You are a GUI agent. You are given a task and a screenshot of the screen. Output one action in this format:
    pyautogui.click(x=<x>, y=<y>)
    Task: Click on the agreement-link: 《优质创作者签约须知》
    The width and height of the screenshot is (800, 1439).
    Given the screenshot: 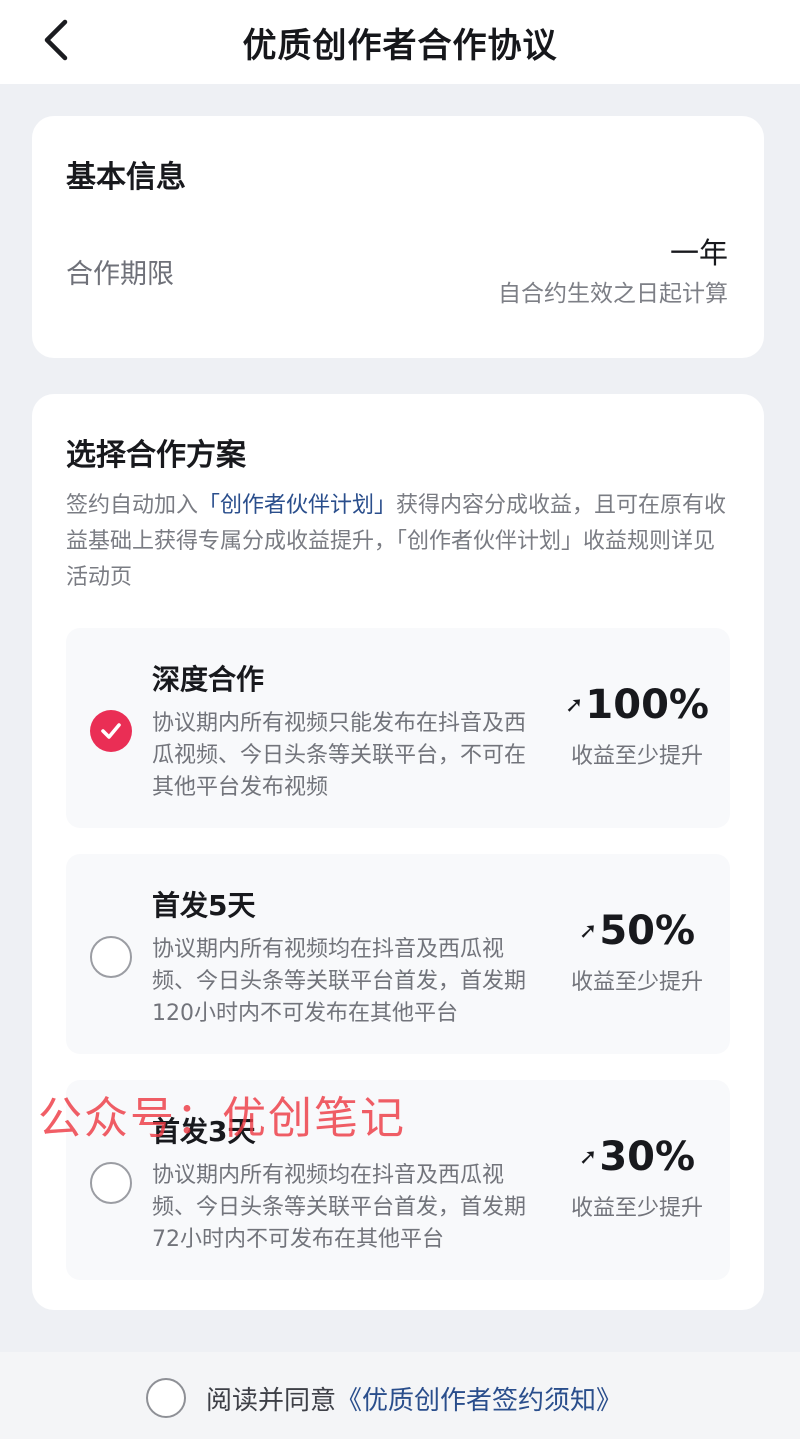 What is the action you would take?
    pyautogui.click(x=479, y=1401)
    